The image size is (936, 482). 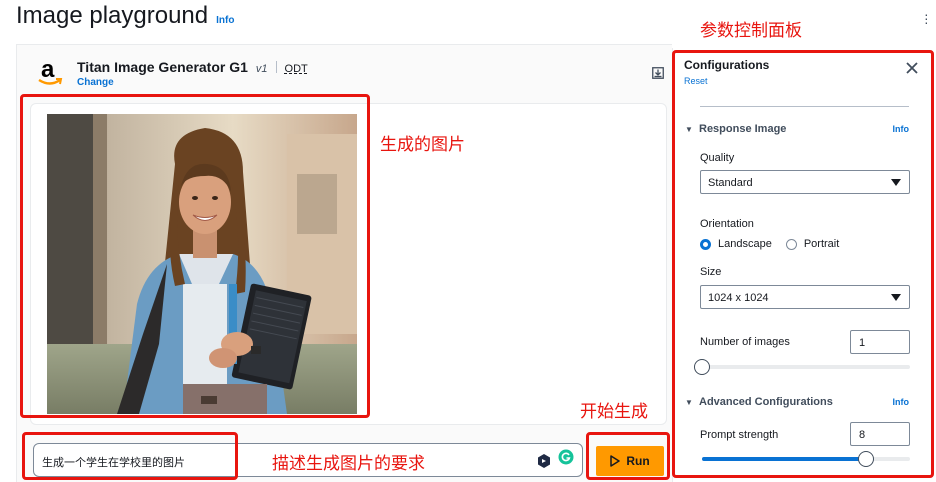 I want to click on amazon-logo-icon: a, so click(x=51, y=73).